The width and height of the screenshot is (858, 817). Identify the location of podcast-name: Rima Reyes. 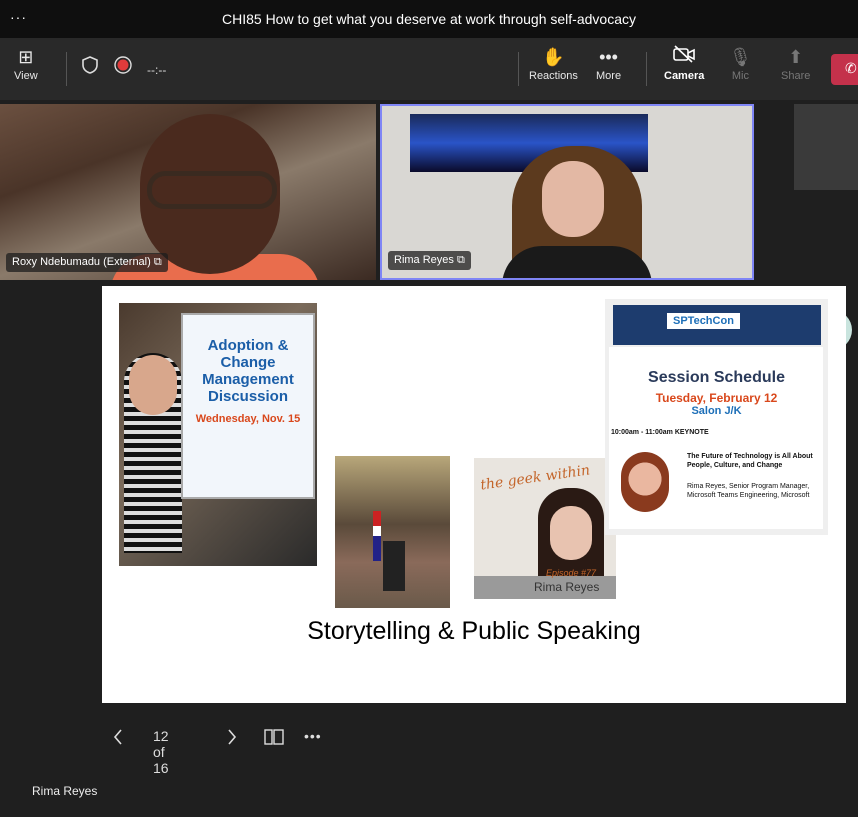
(567, 587).